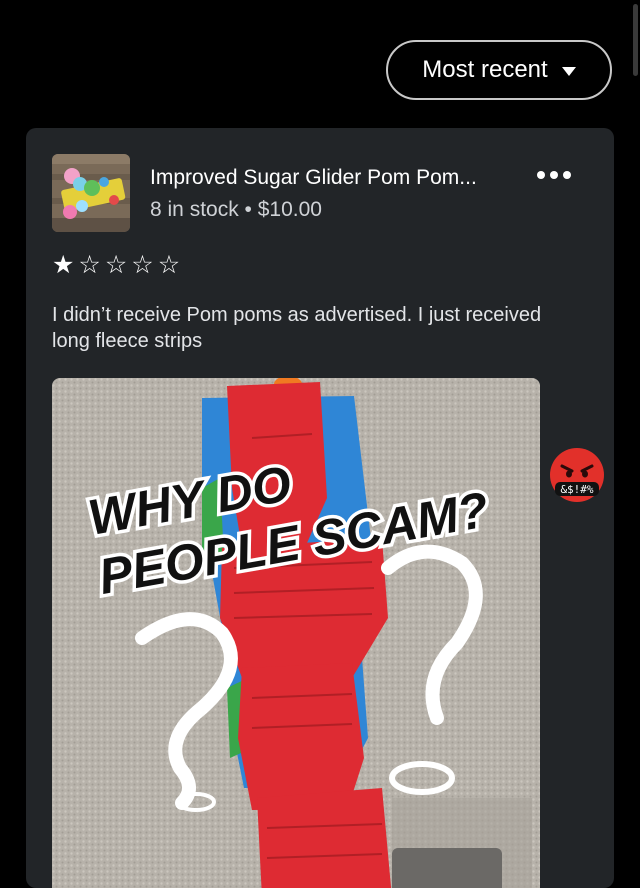 Image resolution: width=640 pixels, height=888 pixels. Describe the element at coordinates (236, 209) in the screenshot. I see `product-stock-price: 8 in stock • $10.00` at that location.